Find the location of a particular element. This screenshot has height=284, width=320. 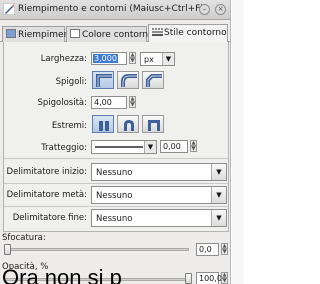

opacity-slider-thumb is located at coordinates (188, 278).